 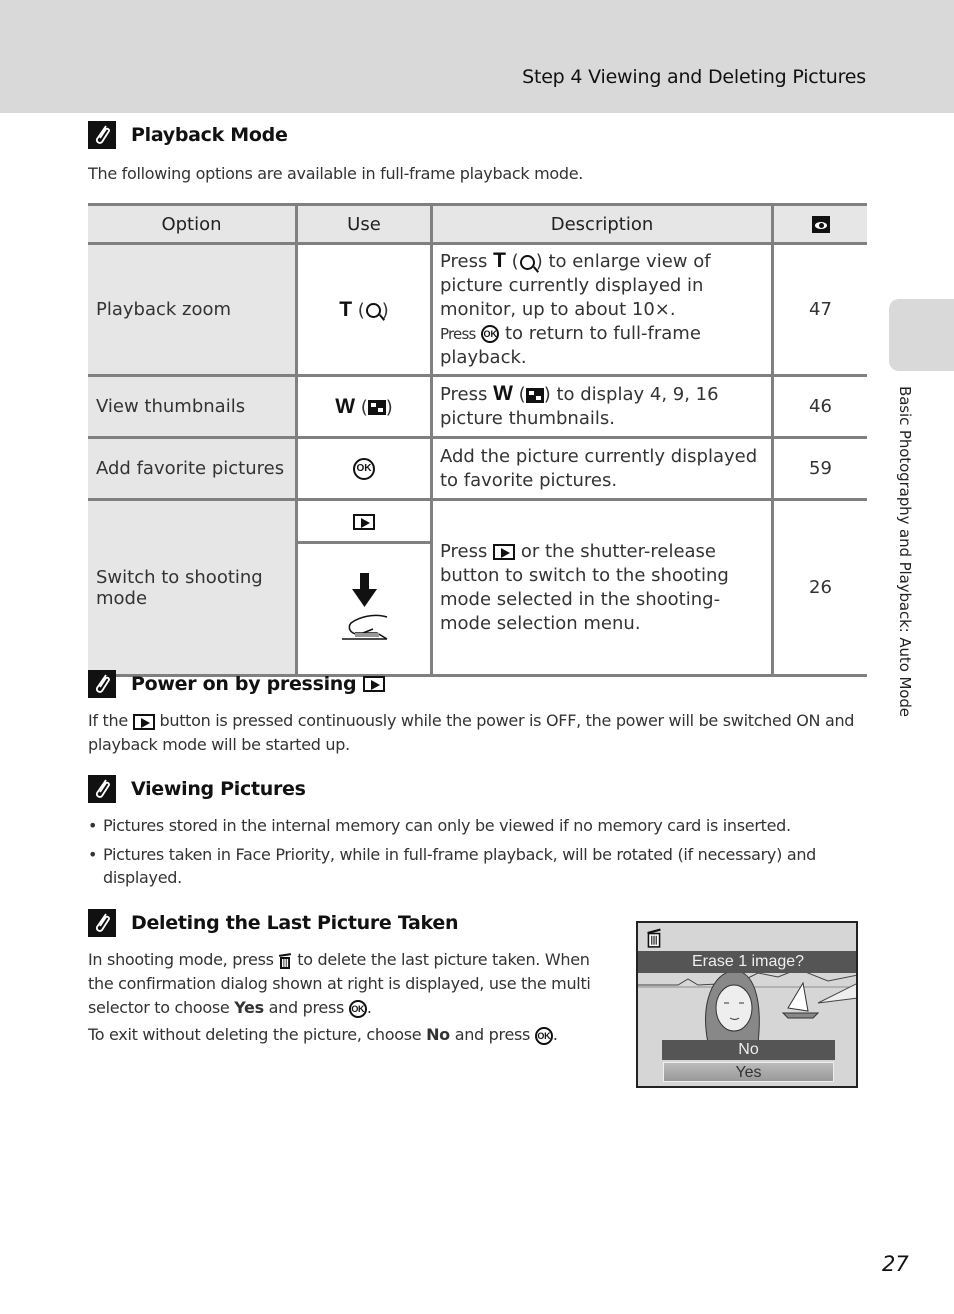 What do you see at coordinates (477, 56) in the screenshot?
I see `header-band` at bounding box center [477, 56].